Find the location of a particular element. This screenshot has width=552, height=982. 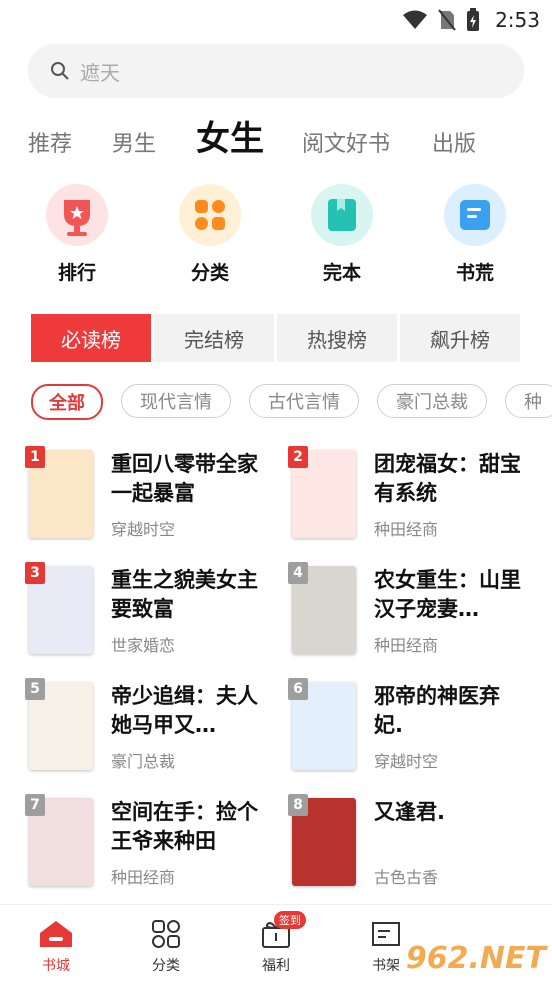

rank-tab-must-read: 必读榜 is located at coordinates (91, 338).